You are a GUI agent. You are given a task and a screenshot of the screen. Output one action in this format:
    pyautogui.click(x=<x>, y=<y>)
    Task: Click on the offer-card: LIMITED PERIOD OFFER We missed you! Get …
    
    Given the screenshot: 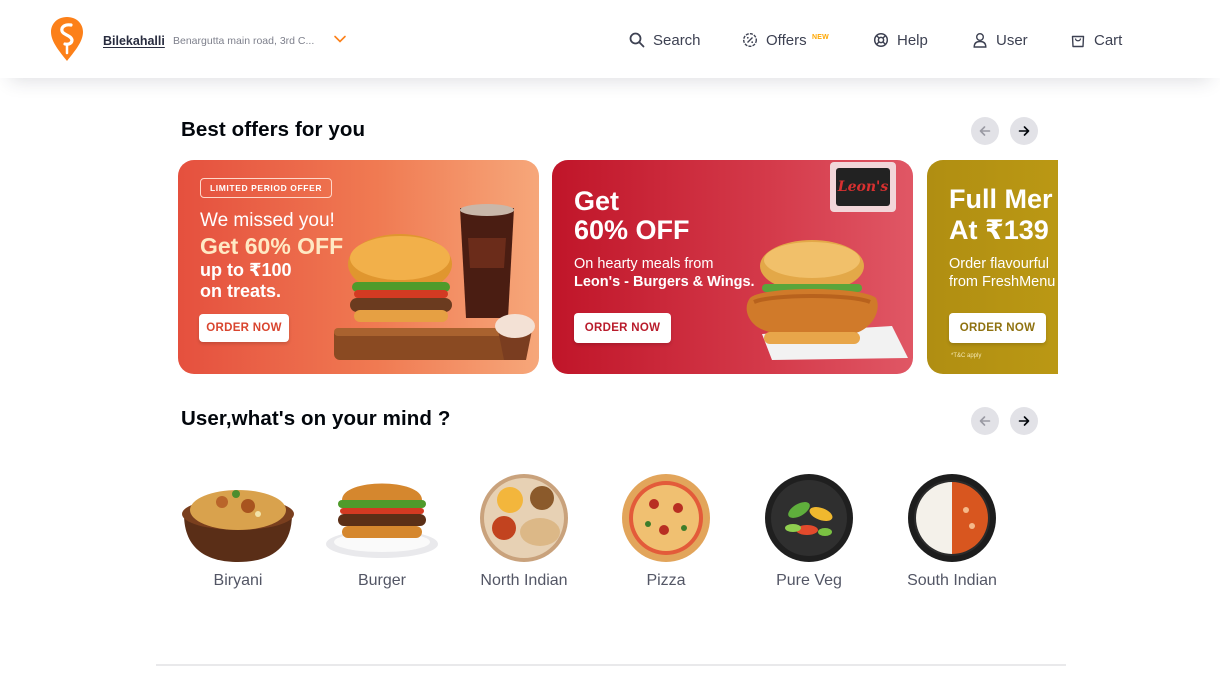 What is the action you would take?
    pyautogui.click(x=358, y=267)
    